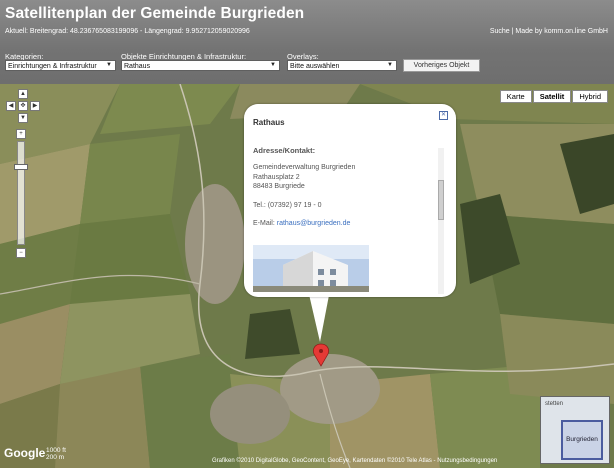  I want to click on minimap-viewport: Burgrieden, so click(582, 440).